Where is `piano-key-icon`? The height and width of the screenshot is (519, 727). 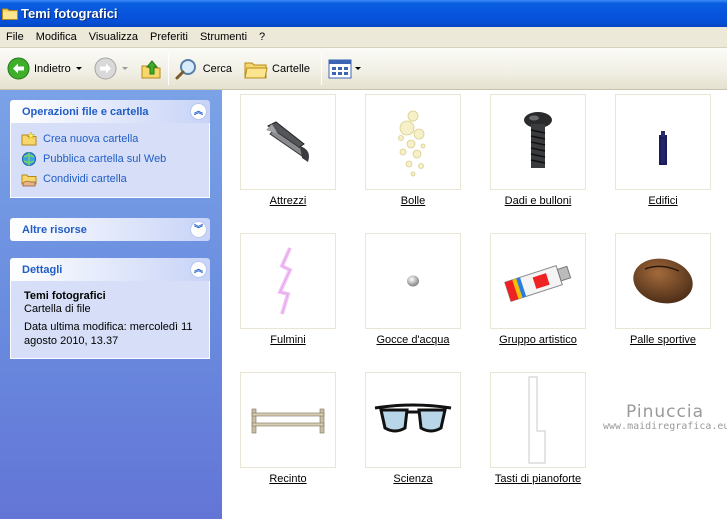 piano-key-icon is located at coordinates (537, 420).